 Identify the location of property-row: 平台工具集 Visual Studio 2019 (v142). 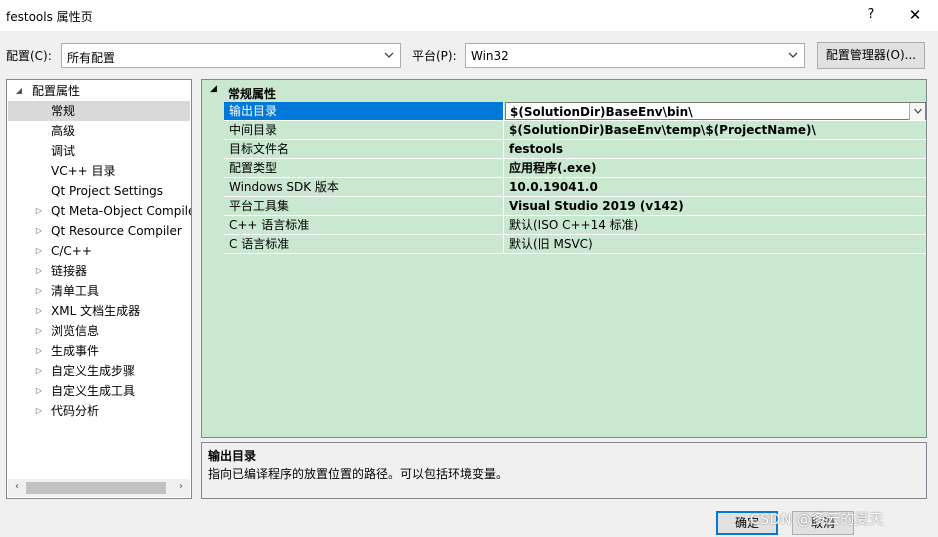
(575, 206).